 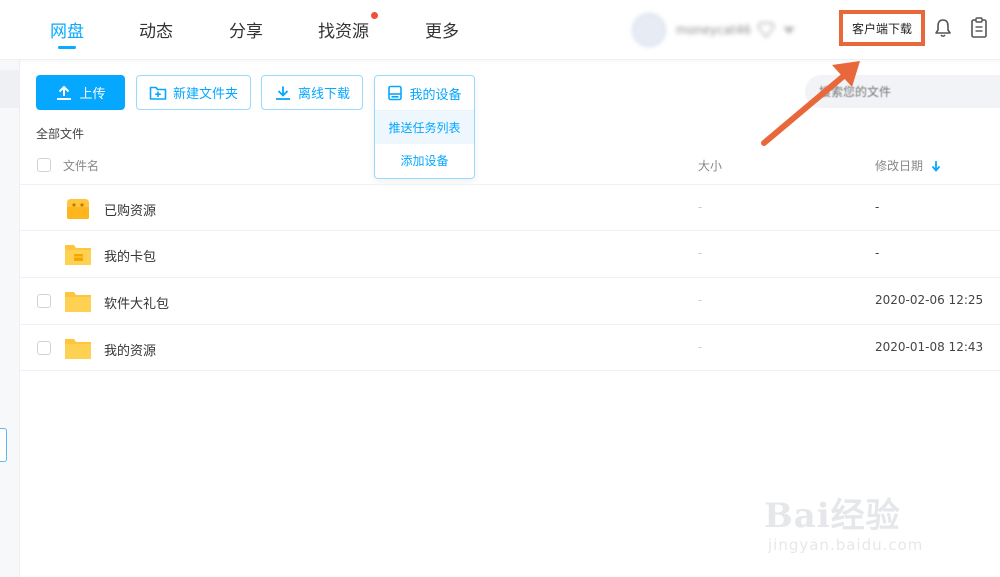 I want to click on username: moneycat46, so click(x=714, y=30).